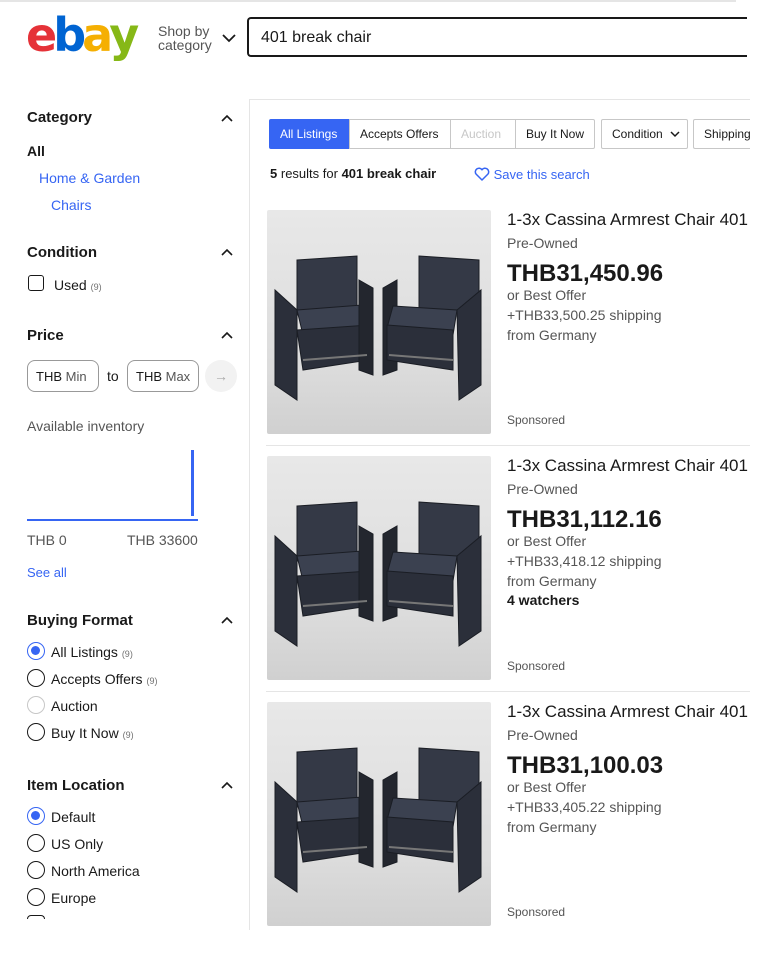 The image size is (772, 970). I want to click on used-option: Used (9), so click(78, 285).